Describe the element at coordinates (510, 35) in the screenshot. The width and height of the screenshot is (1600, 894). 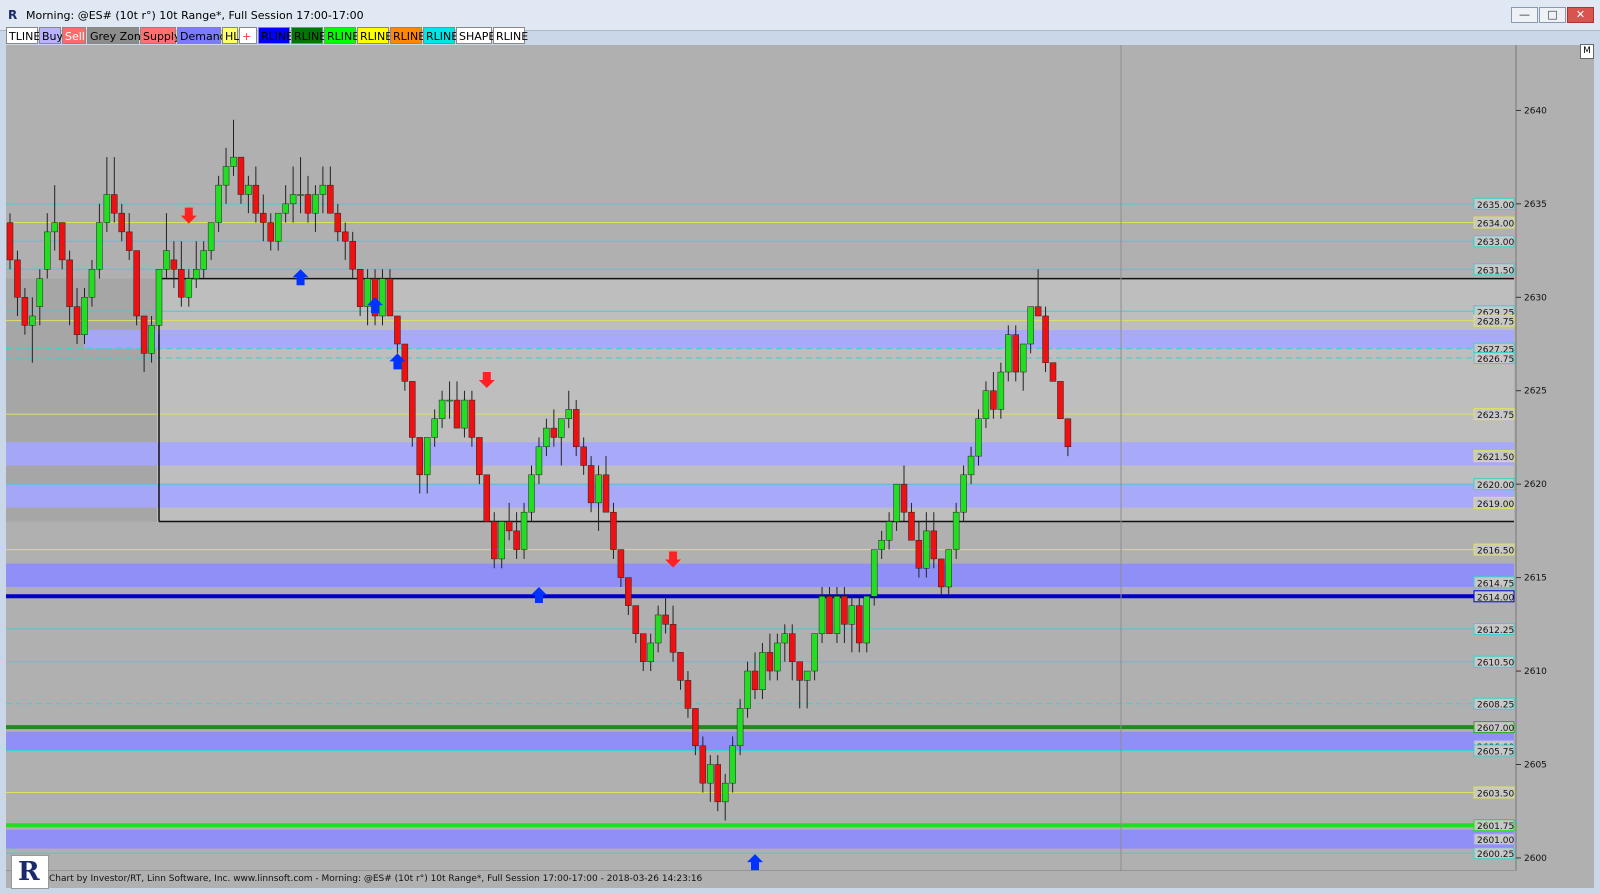
I see `toolbar-button-rline-15: RLINE` at that location.